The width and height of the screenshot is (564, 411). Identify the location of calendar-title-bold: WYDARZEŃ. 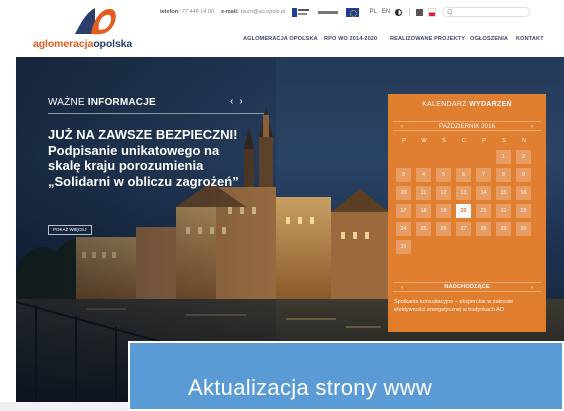
(490, 104).